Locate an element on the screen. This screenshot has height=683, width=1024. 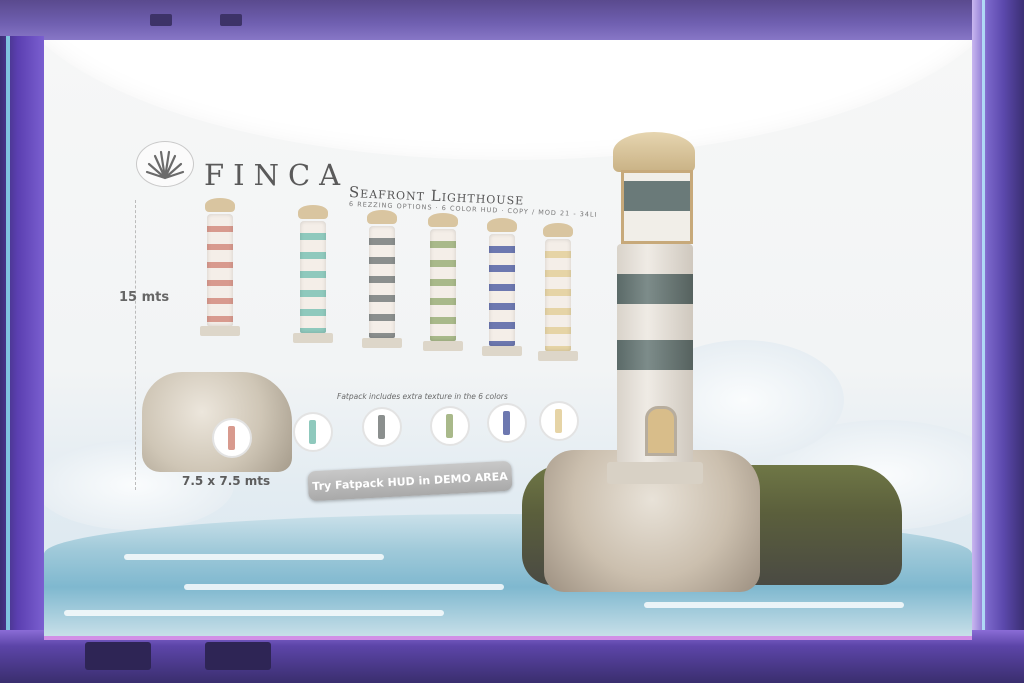
height-dimension-line is located at coordinates (135, 345).